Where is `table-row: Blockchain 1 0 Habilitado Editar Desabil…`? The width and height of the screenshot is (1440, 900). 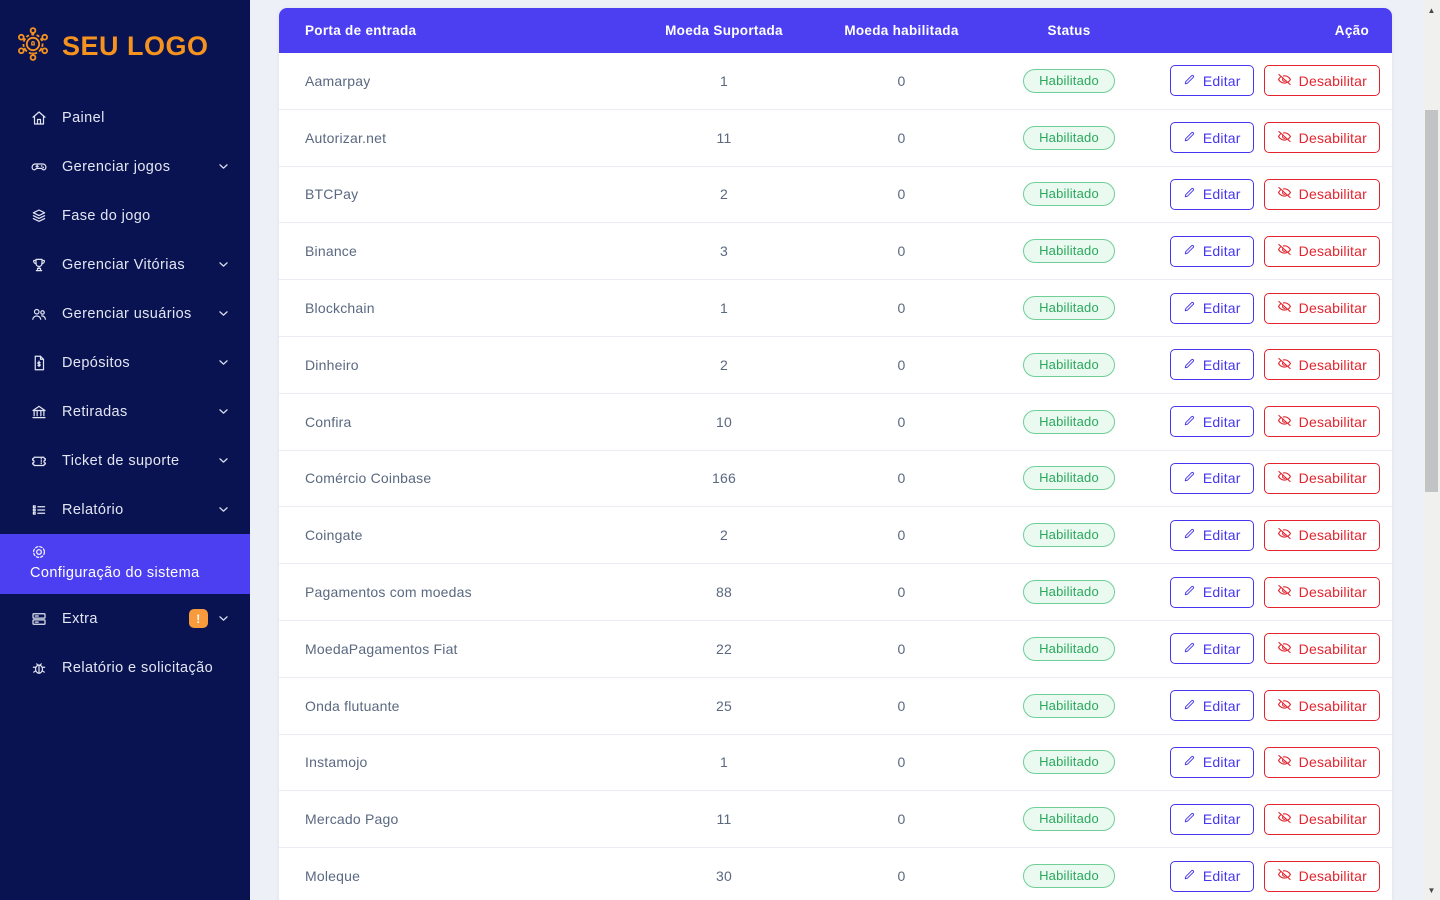 table-row: Blockchain 1 0 Habilitado Editar Desabil… is located at coordinates (835, 308).